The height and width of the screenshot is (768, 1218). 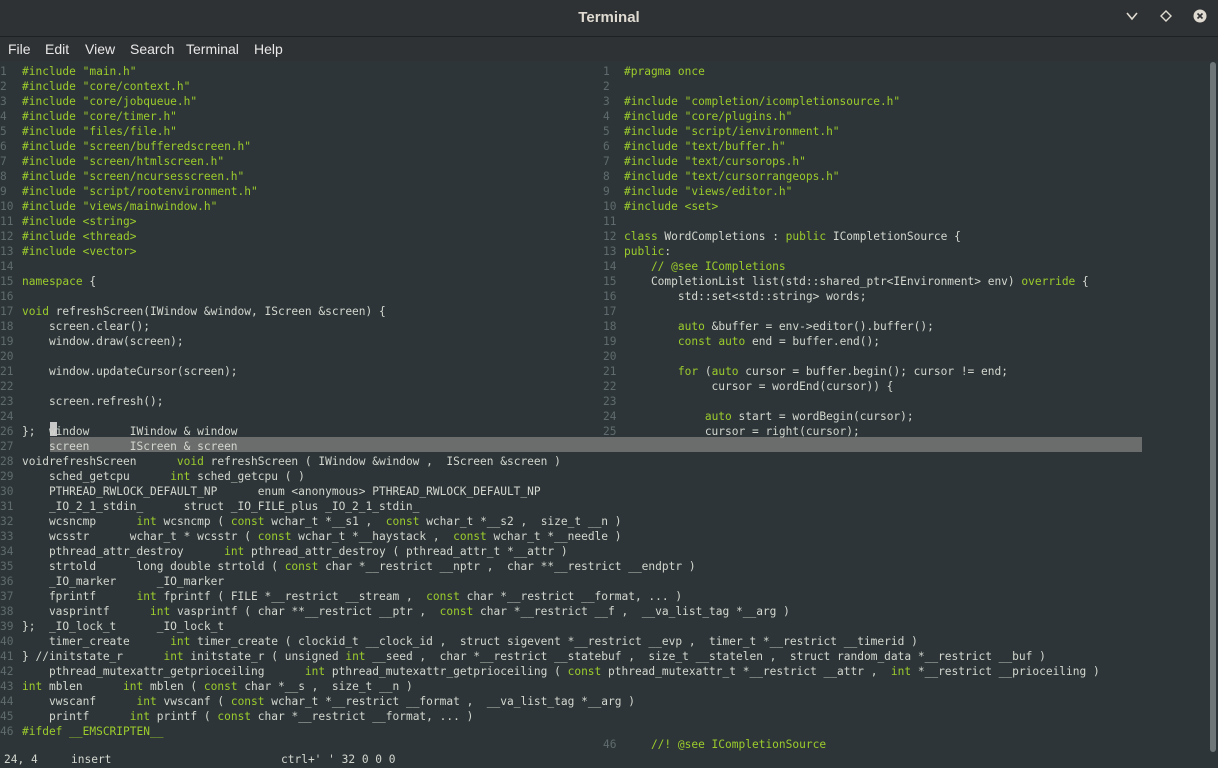 What do you see at coordinates (79, 236) in the screenshot?
I see `left-code-line: #include <thread>` at bounding box center [79, 236].